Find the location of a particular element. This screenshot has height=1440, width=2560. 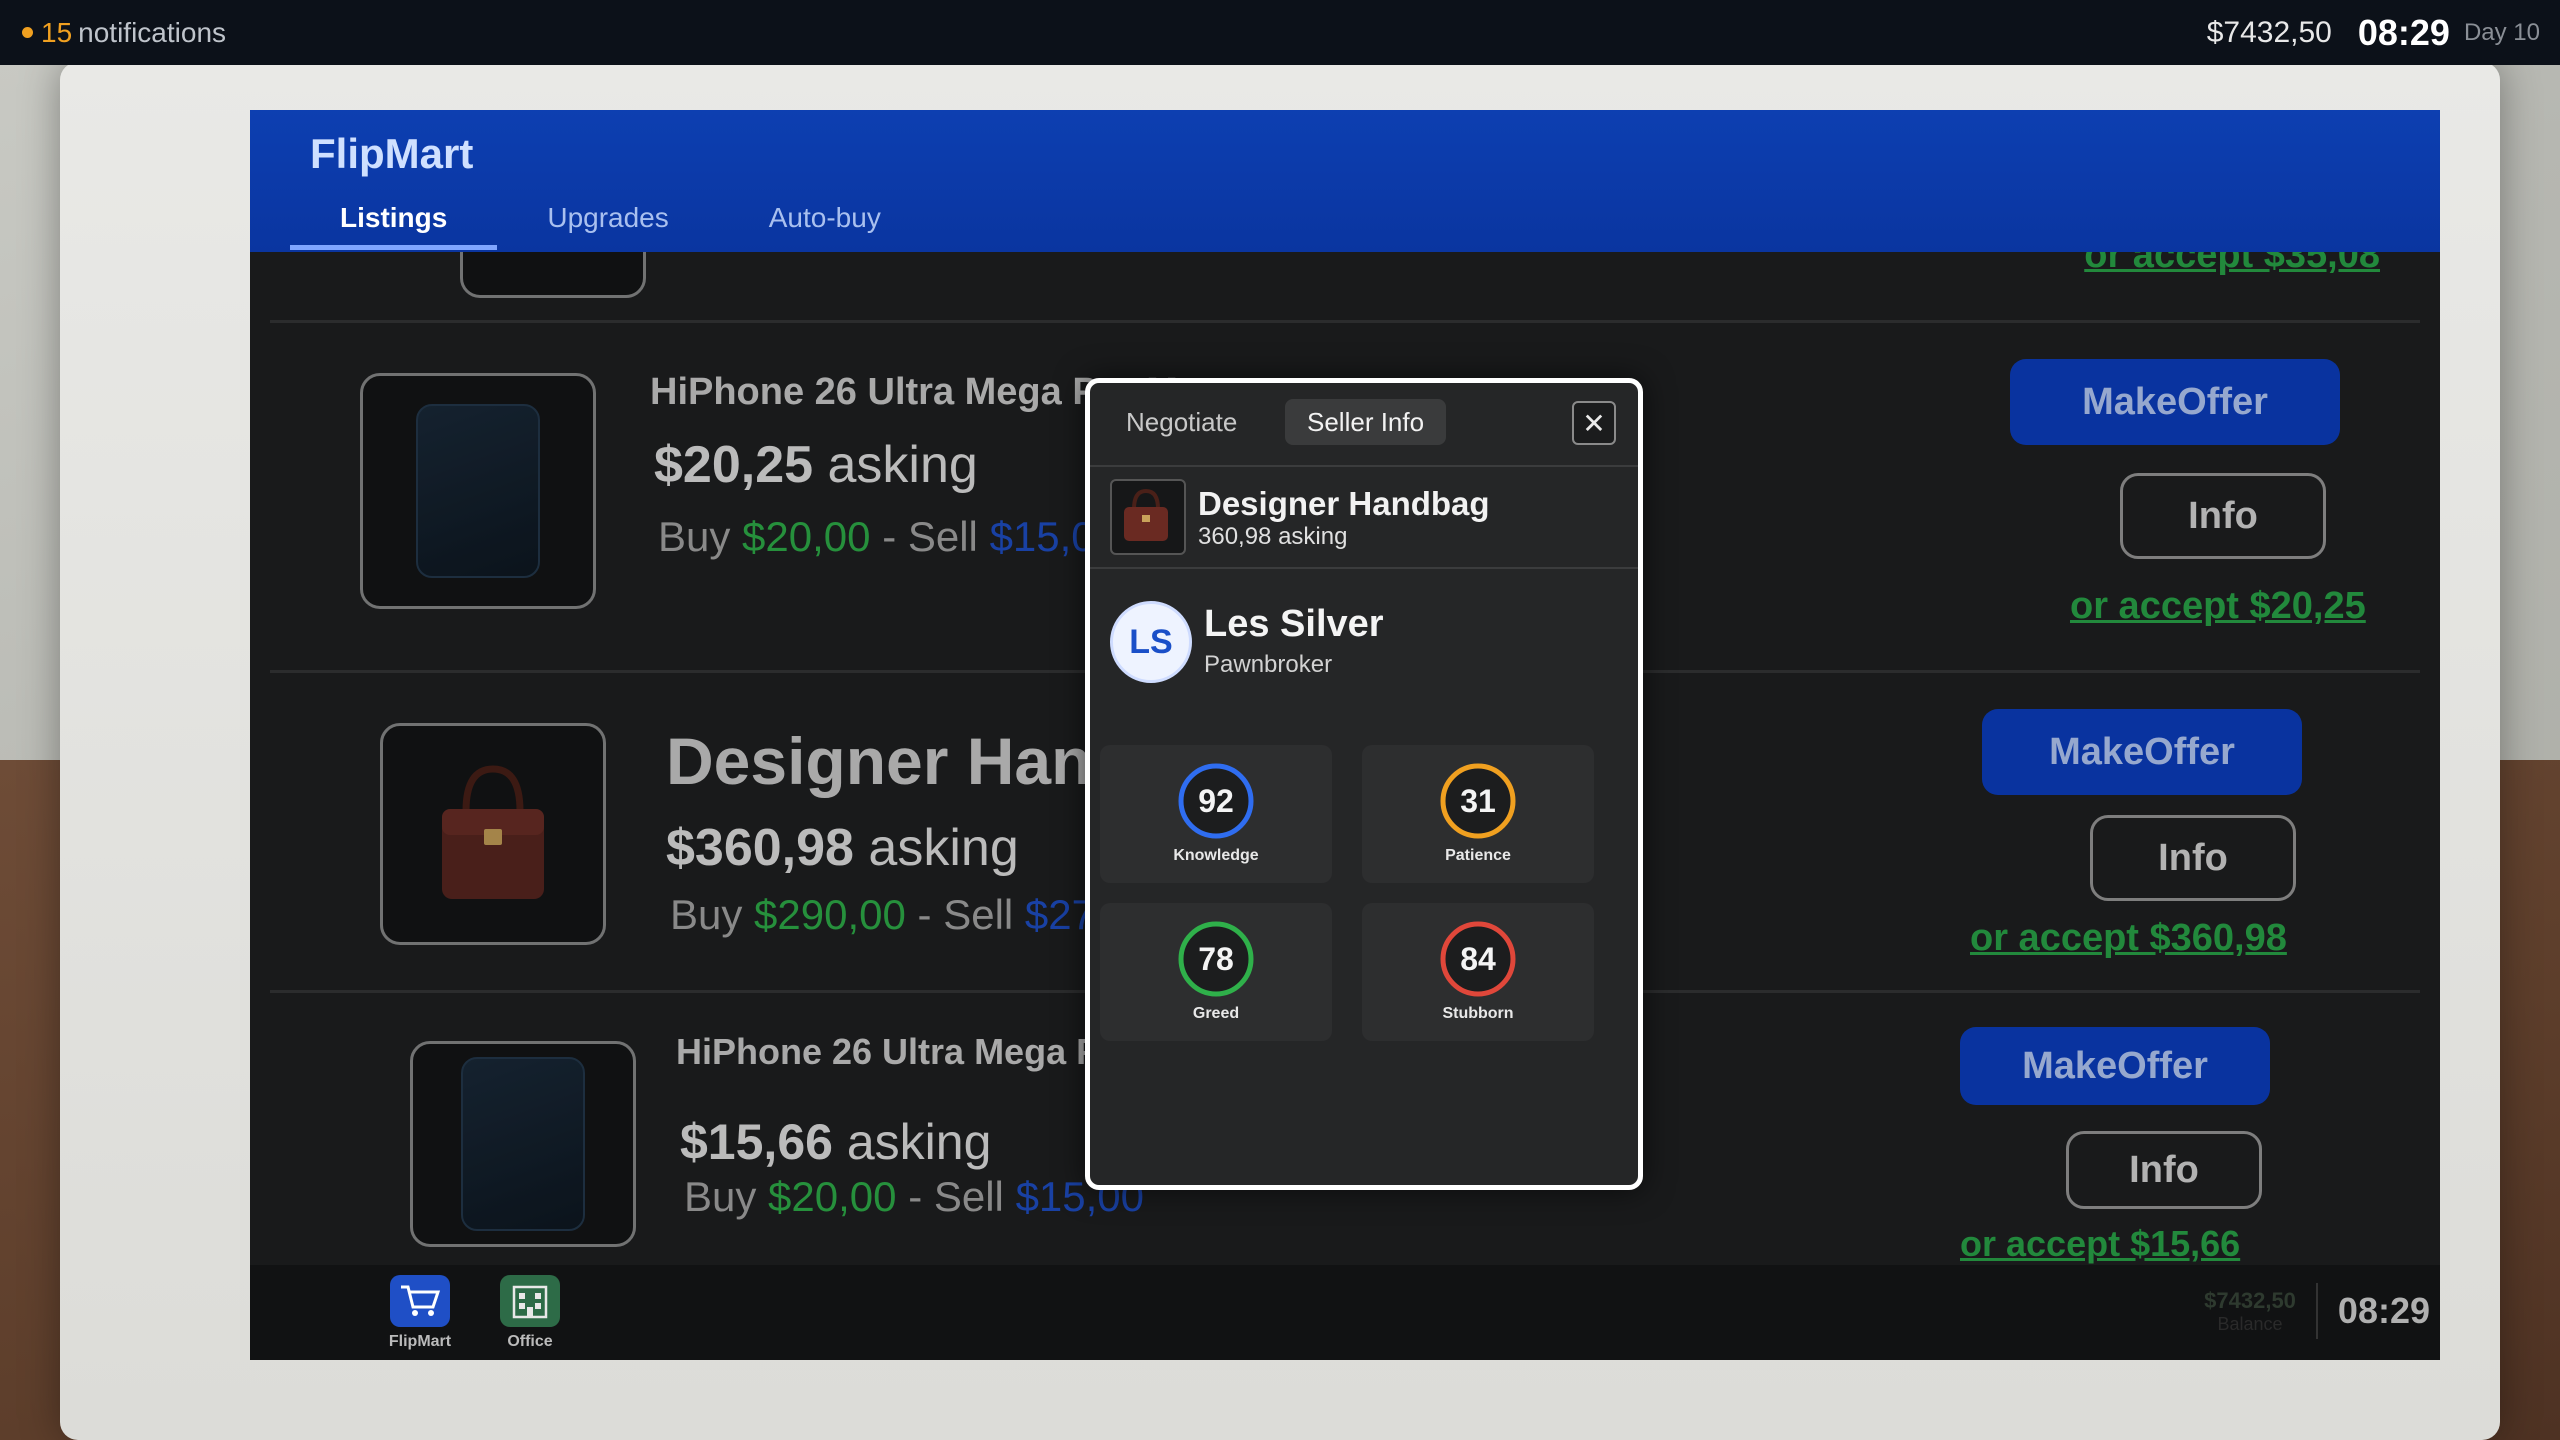

dock-label: FlipMart is located at coordinates (420, 1341).